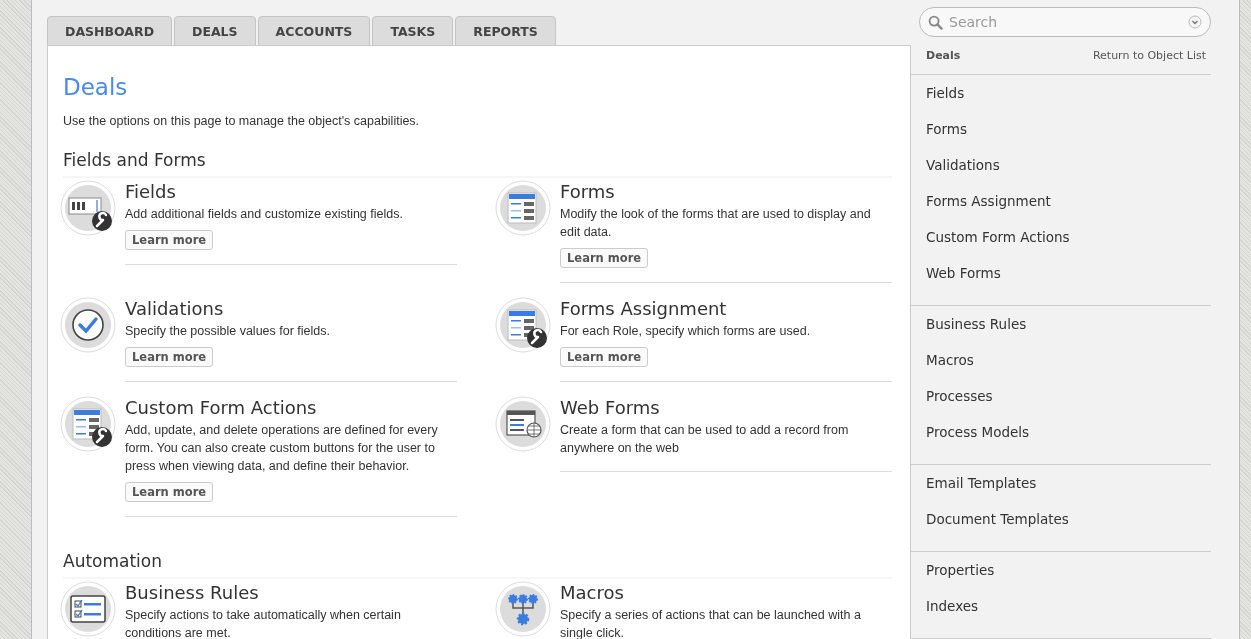  Describe the element at coordinates (1068, 245) in the screenshot. I see `sidebar-item: Custom Form Actions` at that location.